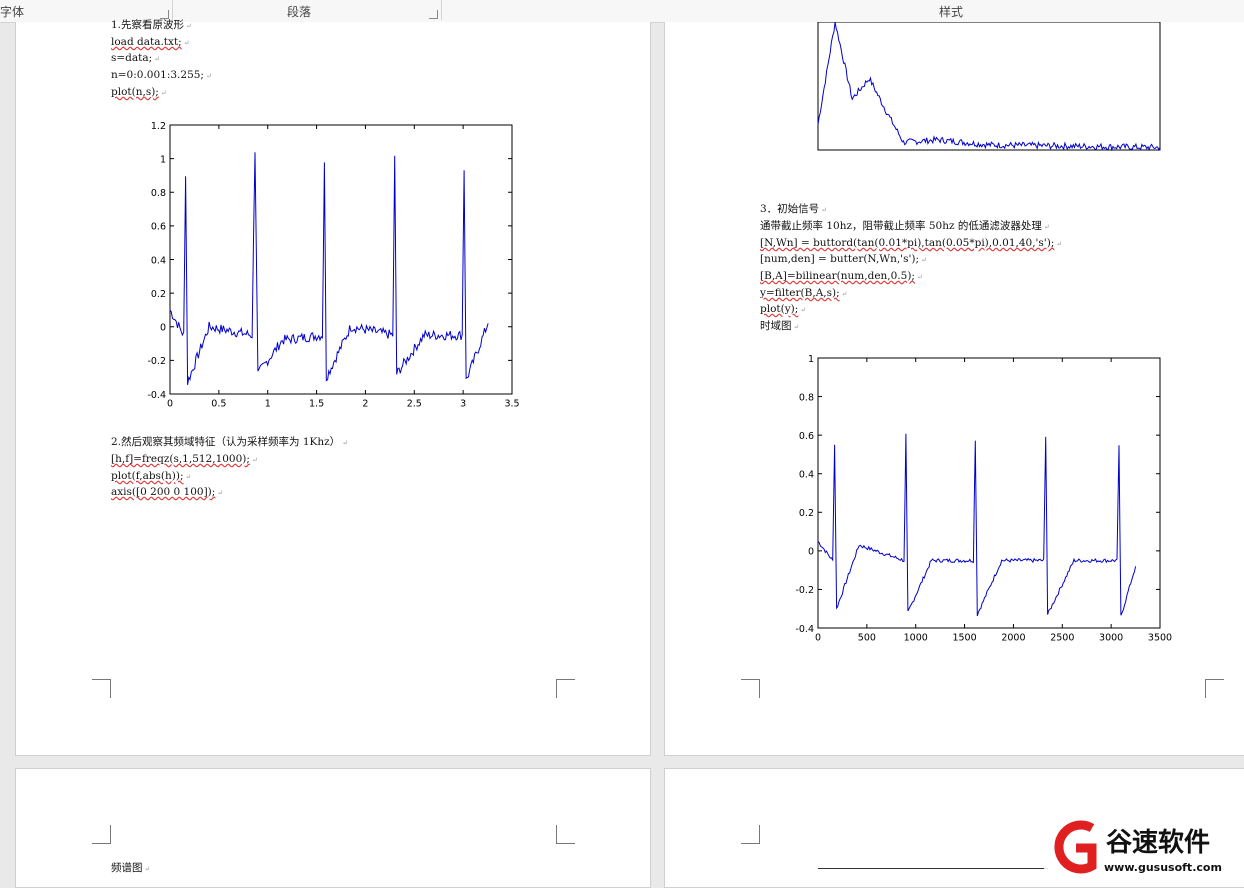 The height and width of the screenshot is (888, 1244). I want to click on x-tick-label: 3, so click(463, 404).